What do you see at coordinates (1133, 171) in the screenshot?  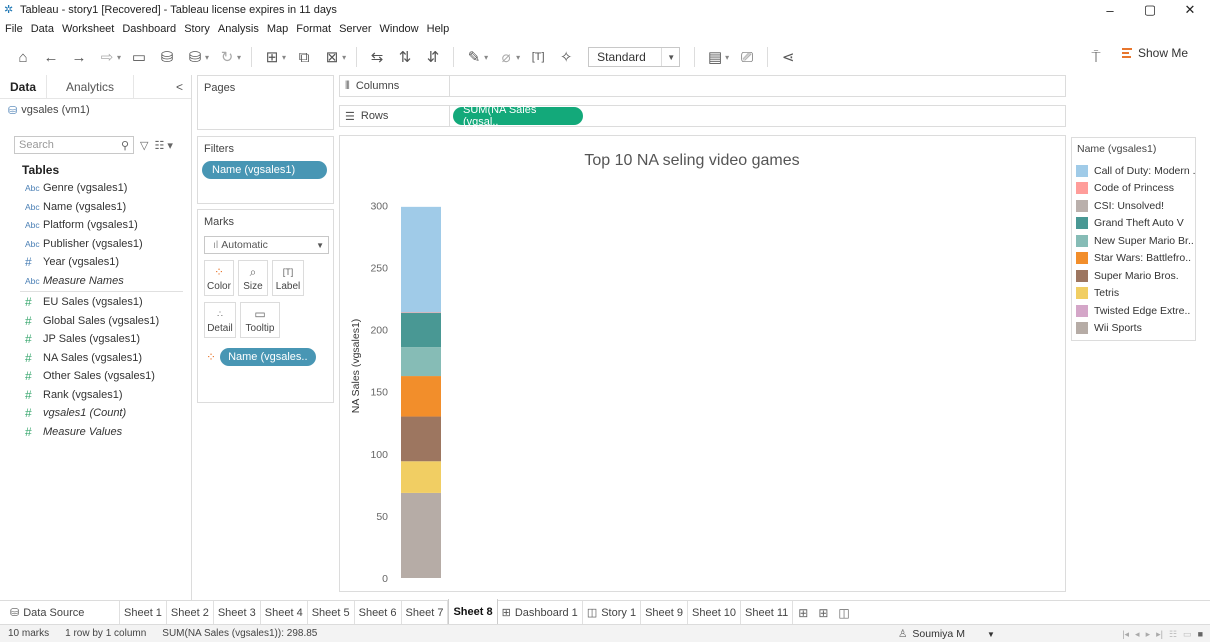 I see `legend-item: Call of Duty: Modern ..` at bounding box center [1133, 171].